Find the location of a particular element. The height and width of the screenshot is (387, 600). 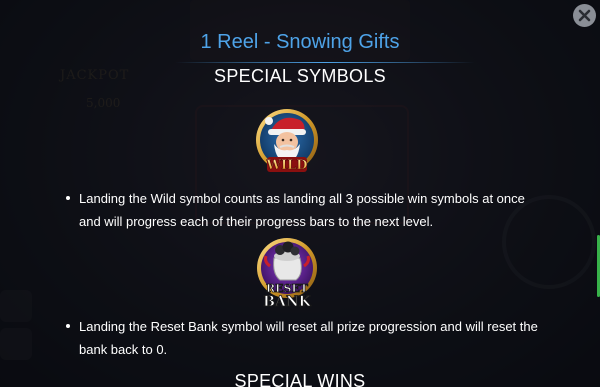

wild-santa-icon: WILD is located at coordinates (287, 141).